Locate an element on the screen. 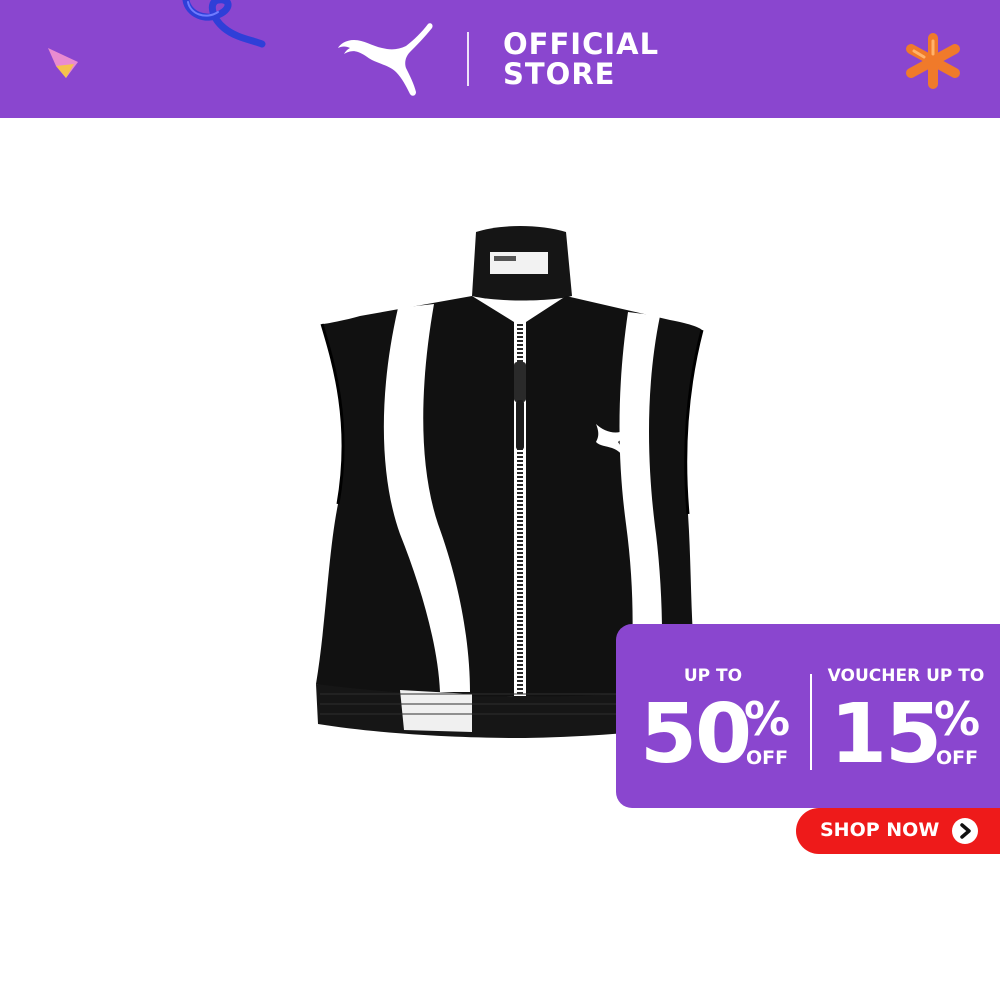 This screenshot has height=1000, width=1000. discount-label: UP TO is located at coordinates (713, 676).